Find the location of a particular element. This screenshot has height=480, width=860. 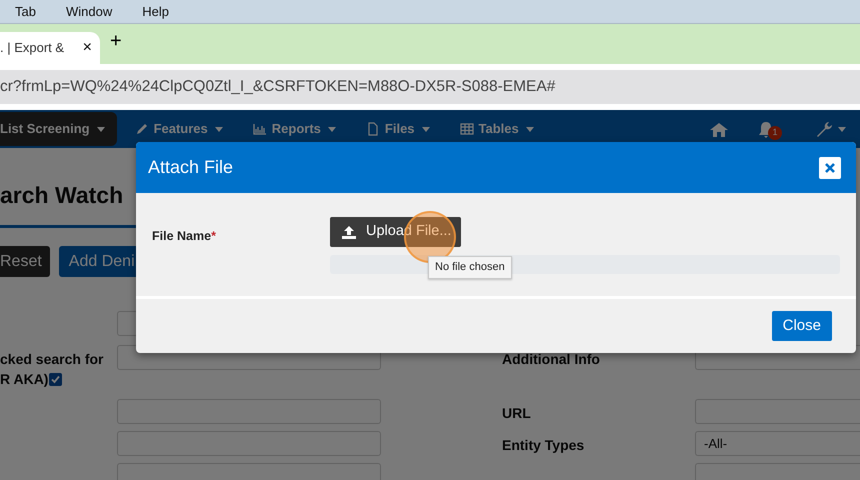

field-label: Entity Types is located at coordinates (544, 445).